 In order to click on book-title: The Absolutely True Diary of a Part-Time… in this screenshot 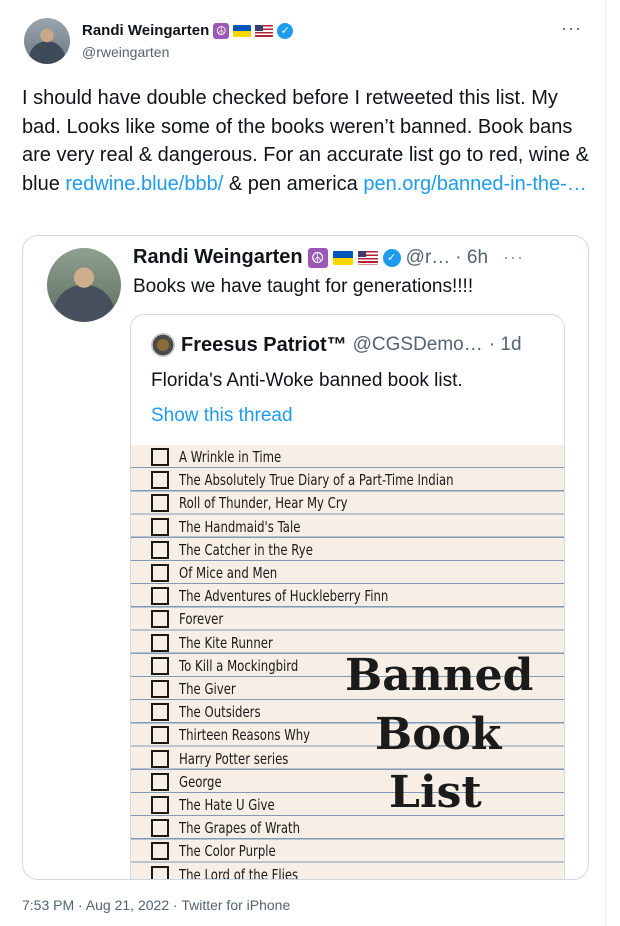, I will do `click(316, 480)`.